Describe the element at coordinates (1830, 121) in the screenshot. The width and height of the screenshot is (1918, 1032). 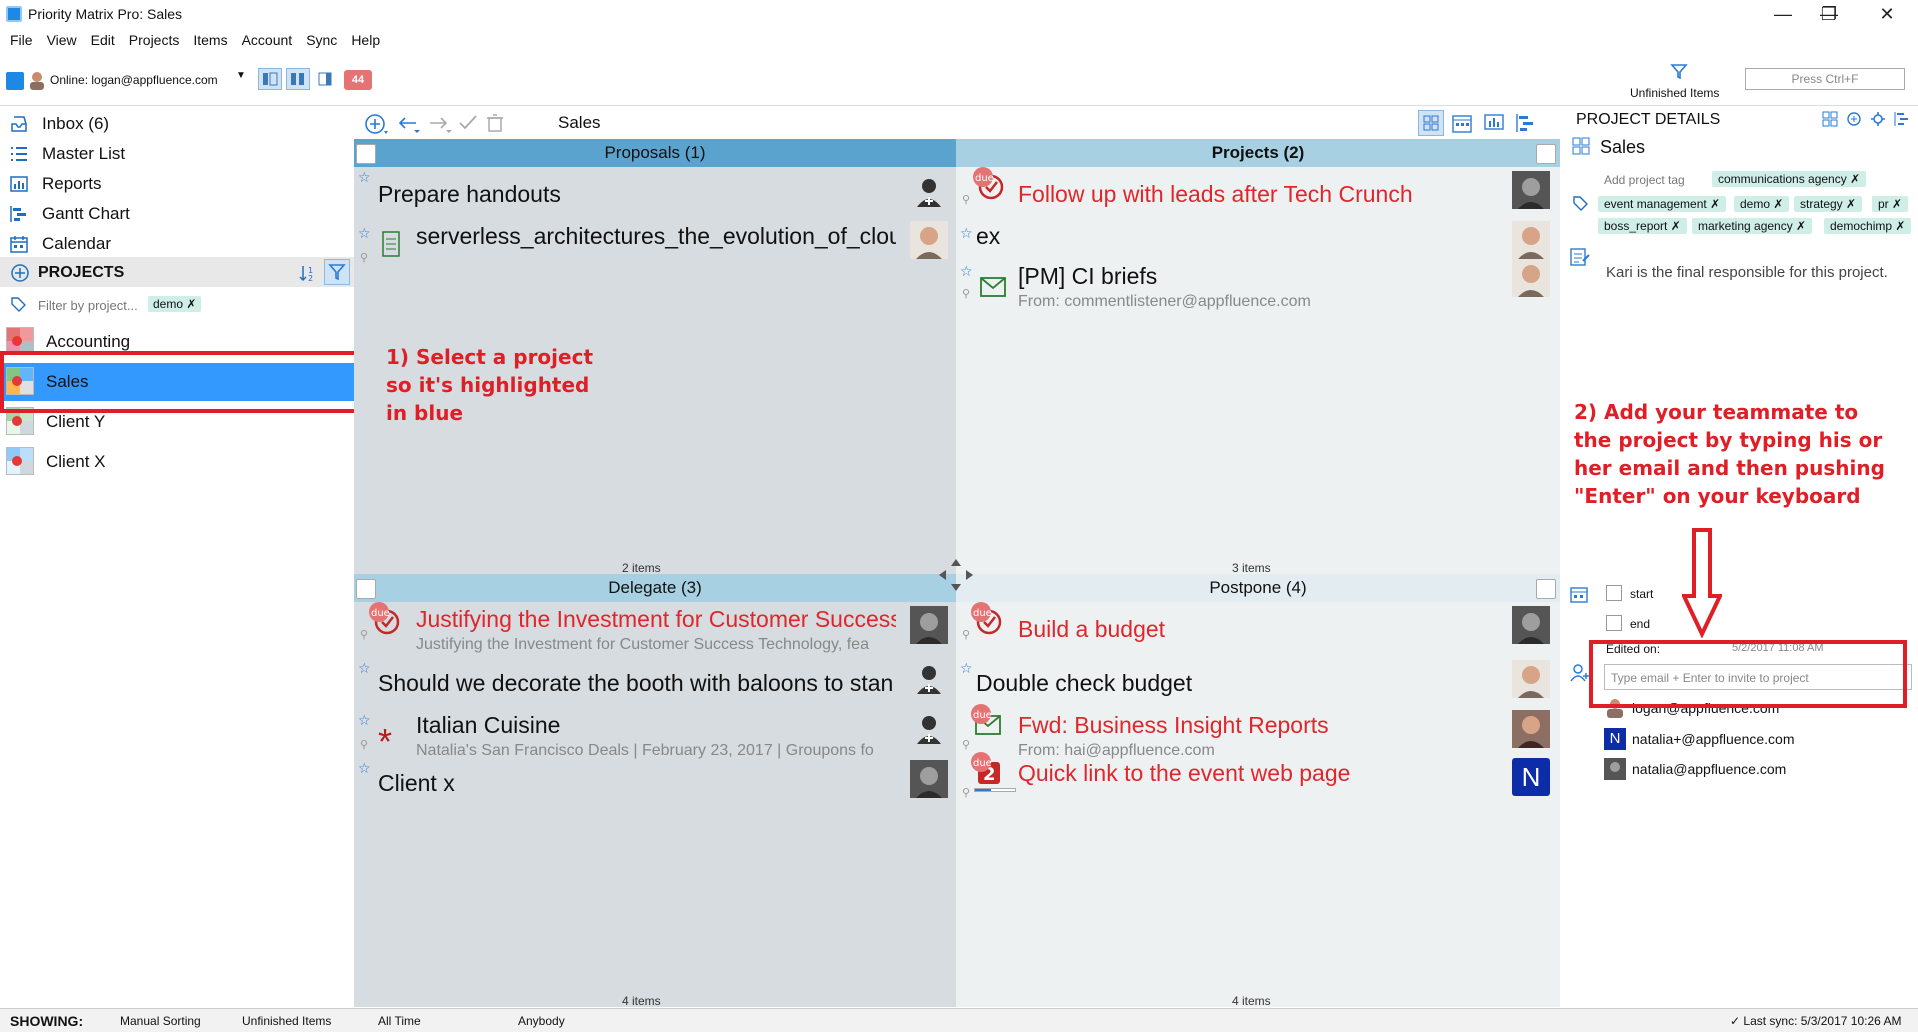
I see `details-view-icon` at that location.